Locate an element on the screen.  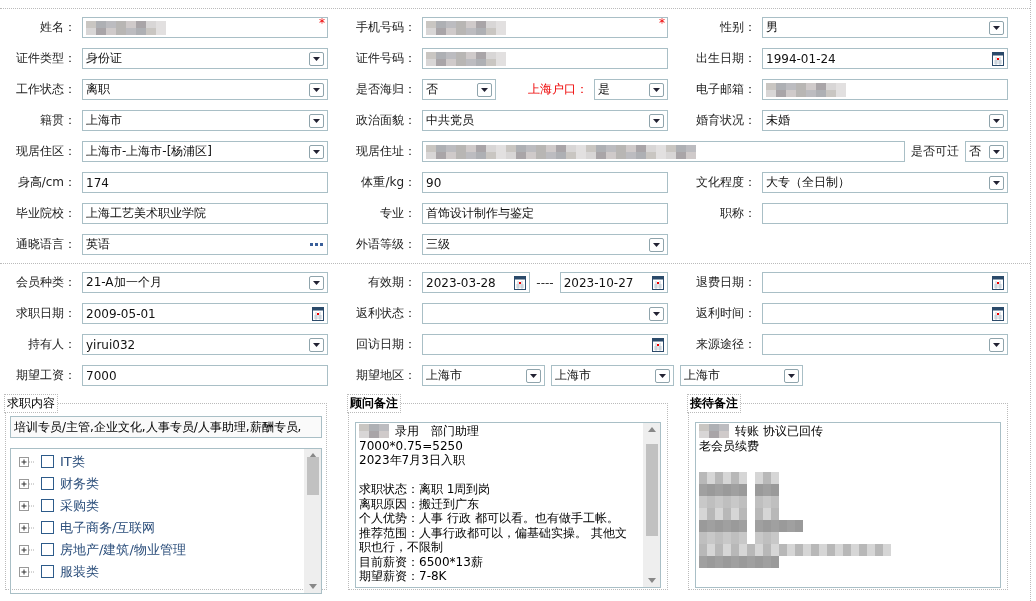
date-field: 2023-10-27 is located at coordinates (613, 282).